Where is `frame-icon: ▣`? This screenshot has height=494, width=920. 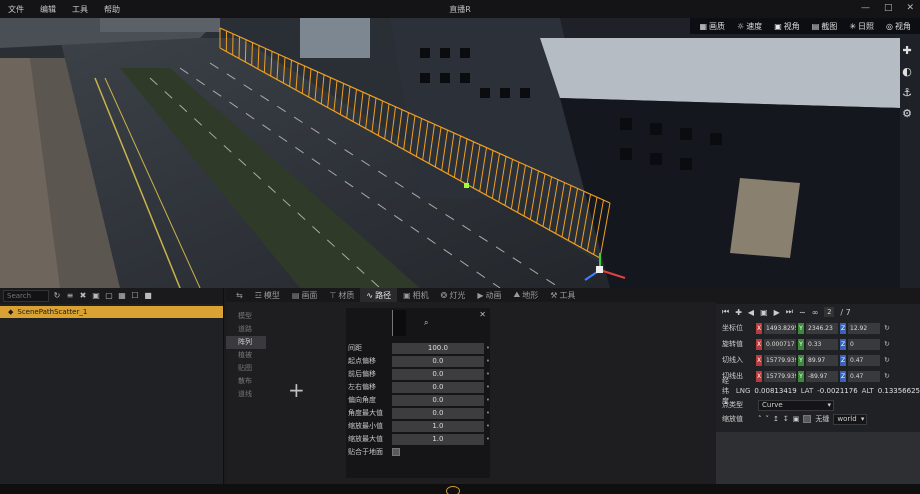 frame-icon: ▣ is located at coordinates (764, 312).